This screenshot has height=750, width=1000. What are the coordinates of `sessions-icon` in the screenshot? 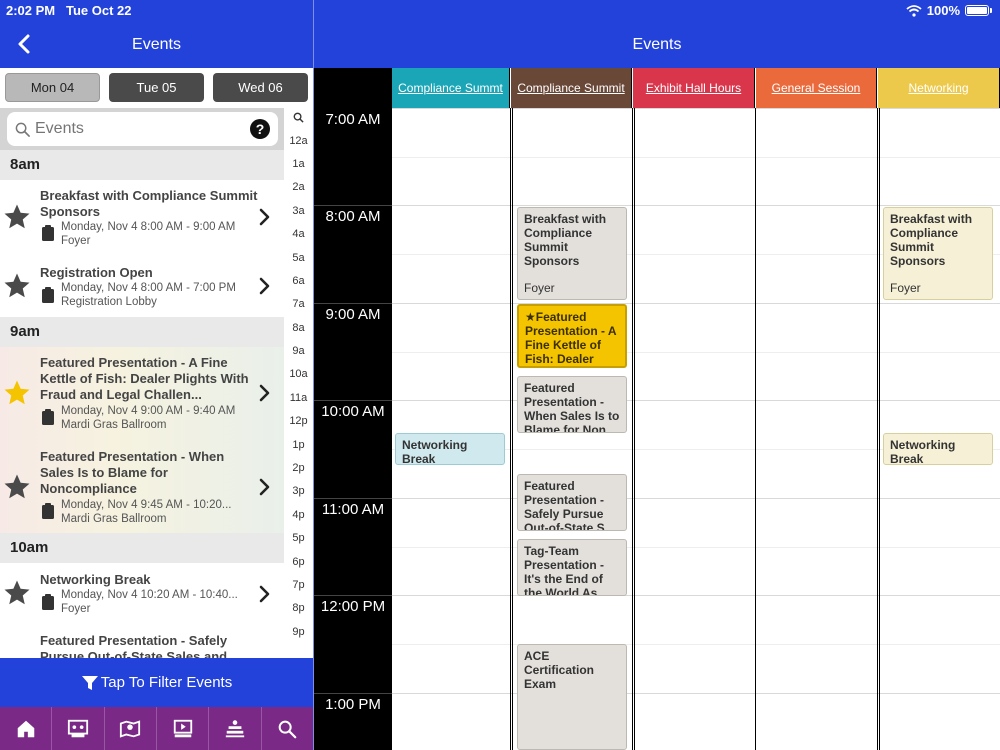 It's located at (78, 728).